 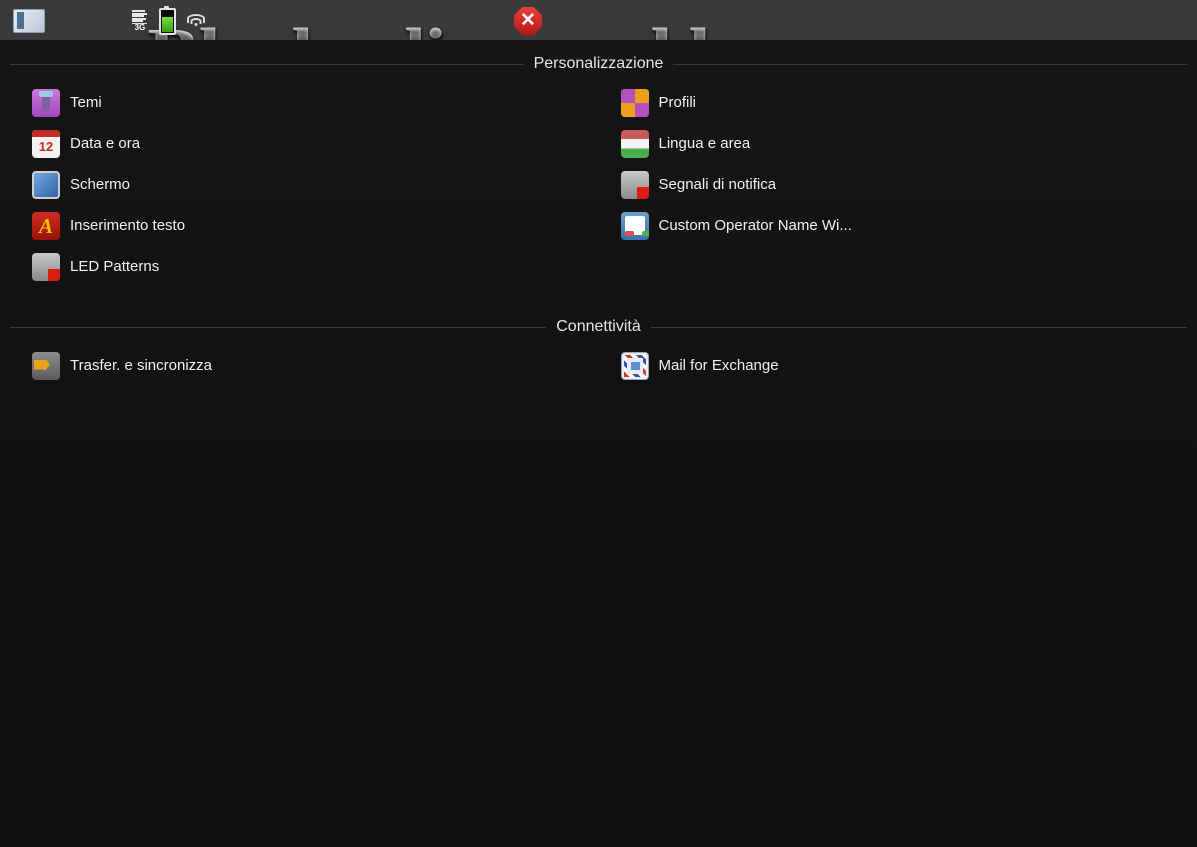 What do you see at coordinates (46, 365) in the screenshot?
I see `transfer-icon` at bounding box center [46, 365].